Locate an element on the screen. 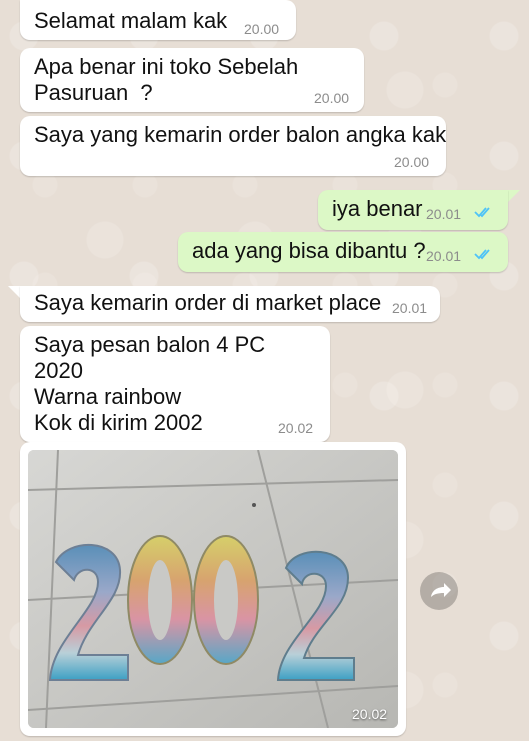 This screenshot has width=529, height=741. share-arrow-icon is located at coordinates (441, 590).